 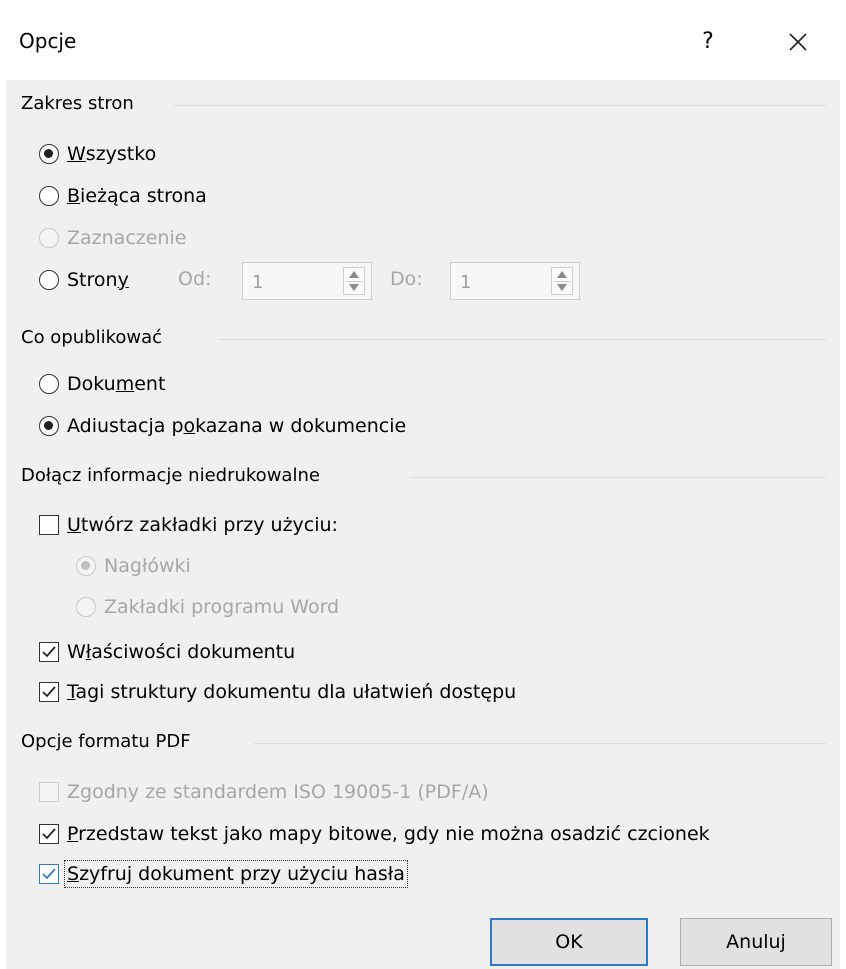 I want to click on radio-selection: Zaznaczenie, so click(x=112, y=238).